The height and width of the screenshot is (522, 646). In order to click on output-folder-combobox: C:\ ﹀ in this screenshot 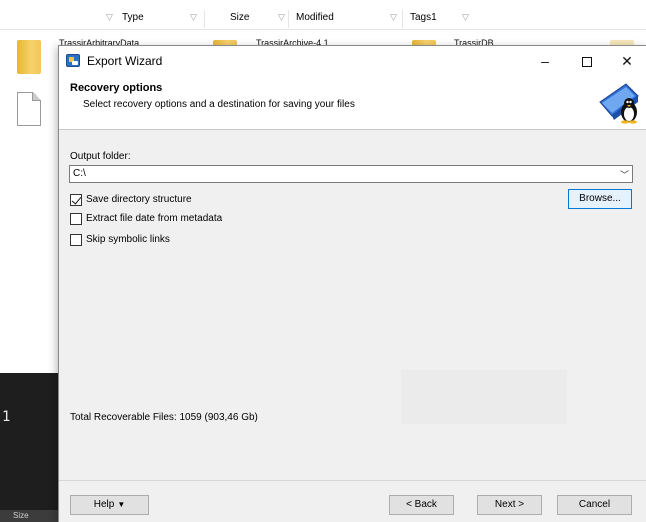, I will do `click(351, 174)`.